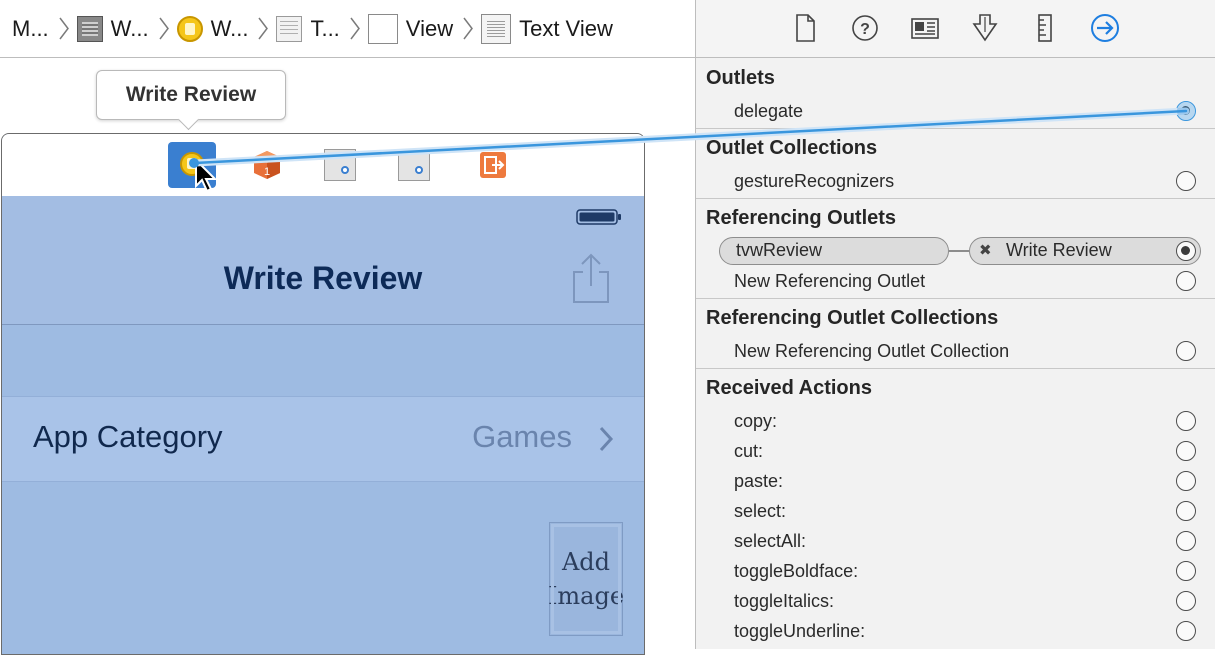  Describe the element at coordinates (382, 28) in the screenshot. I see `view-icon` at that location.